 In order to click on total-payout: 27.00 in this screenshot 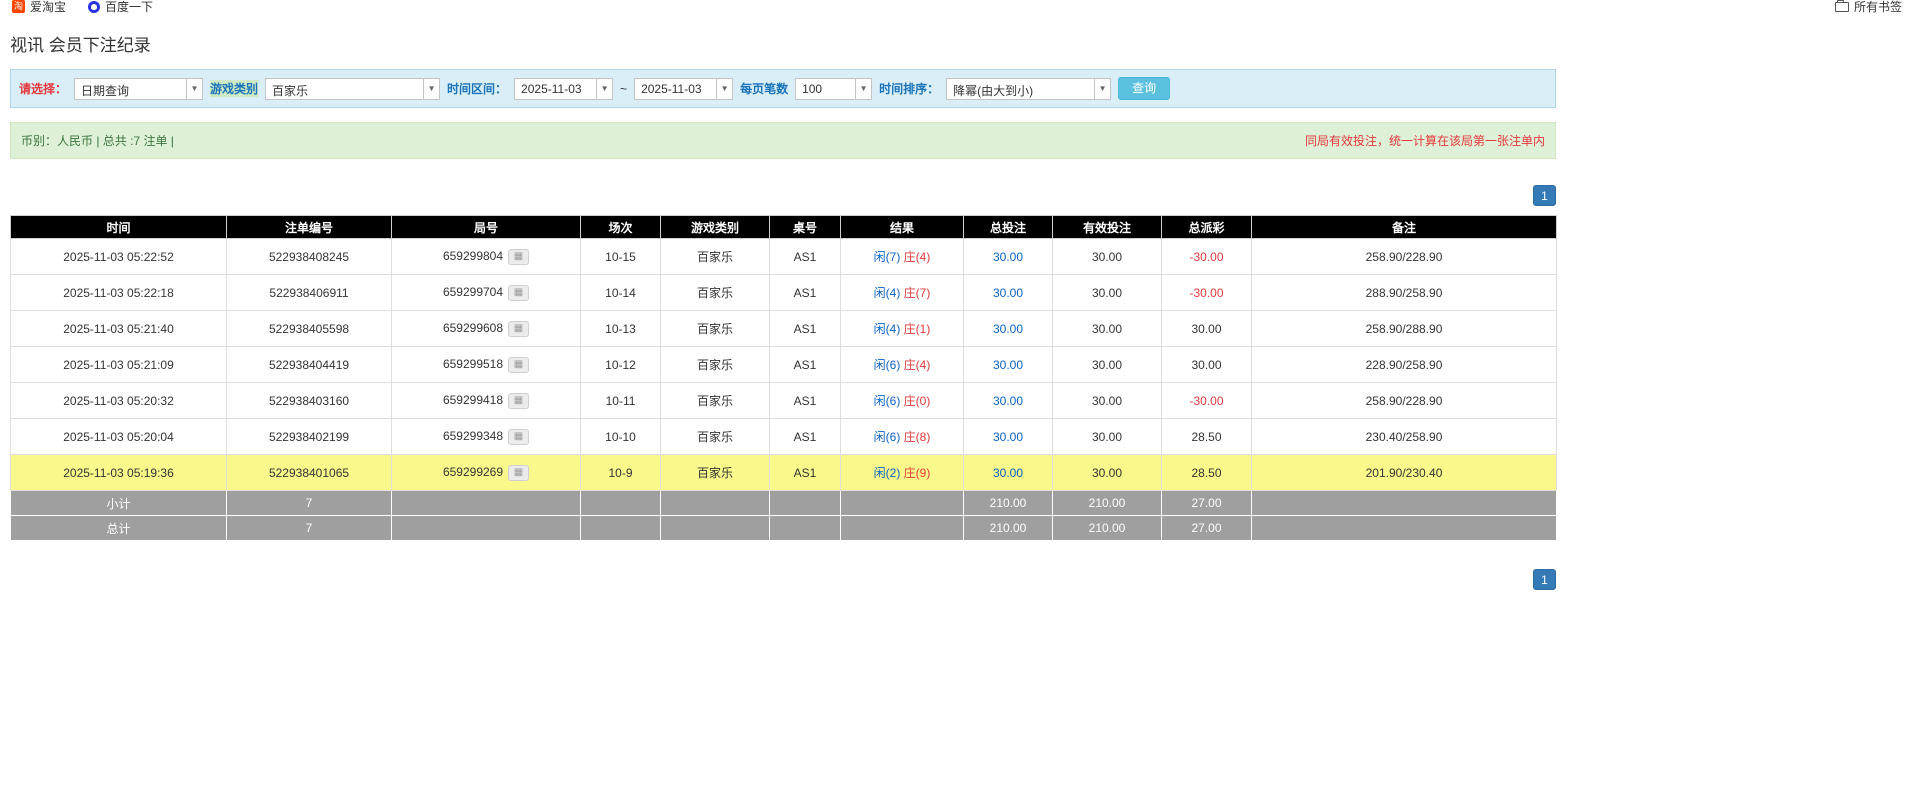, I will do `click(1206, 528)`.